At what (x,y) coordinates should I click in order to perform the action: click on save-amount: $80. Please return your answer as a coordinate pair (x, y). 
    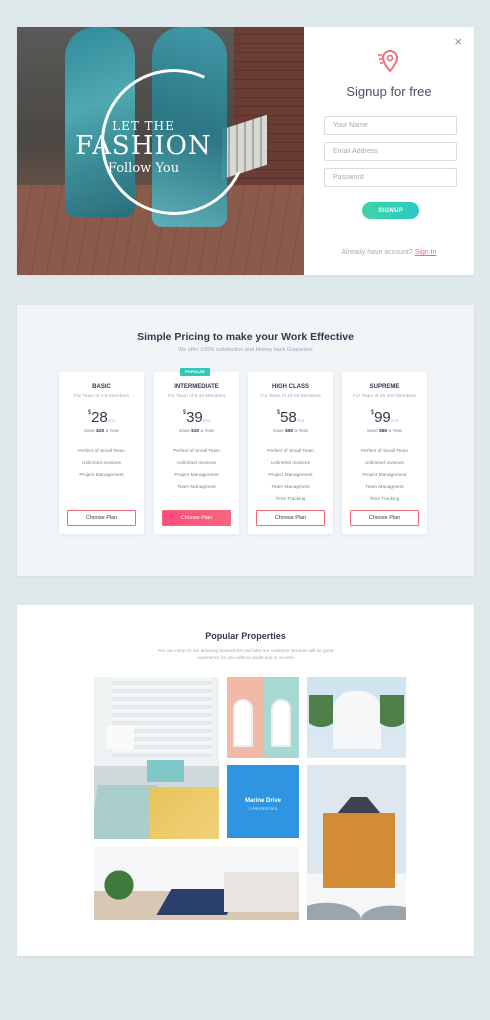
    Looking at the image, I should click on (383, 431).